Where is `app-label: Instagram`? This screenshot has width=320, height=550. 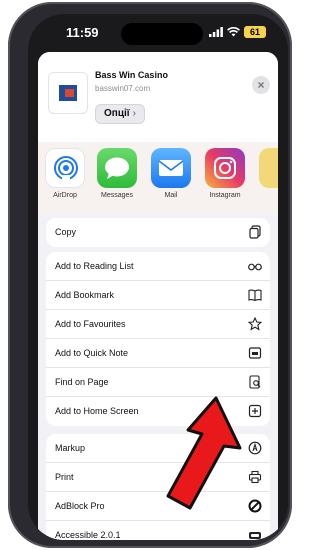
app-label: Instagram is located at coordinates (225, 195).